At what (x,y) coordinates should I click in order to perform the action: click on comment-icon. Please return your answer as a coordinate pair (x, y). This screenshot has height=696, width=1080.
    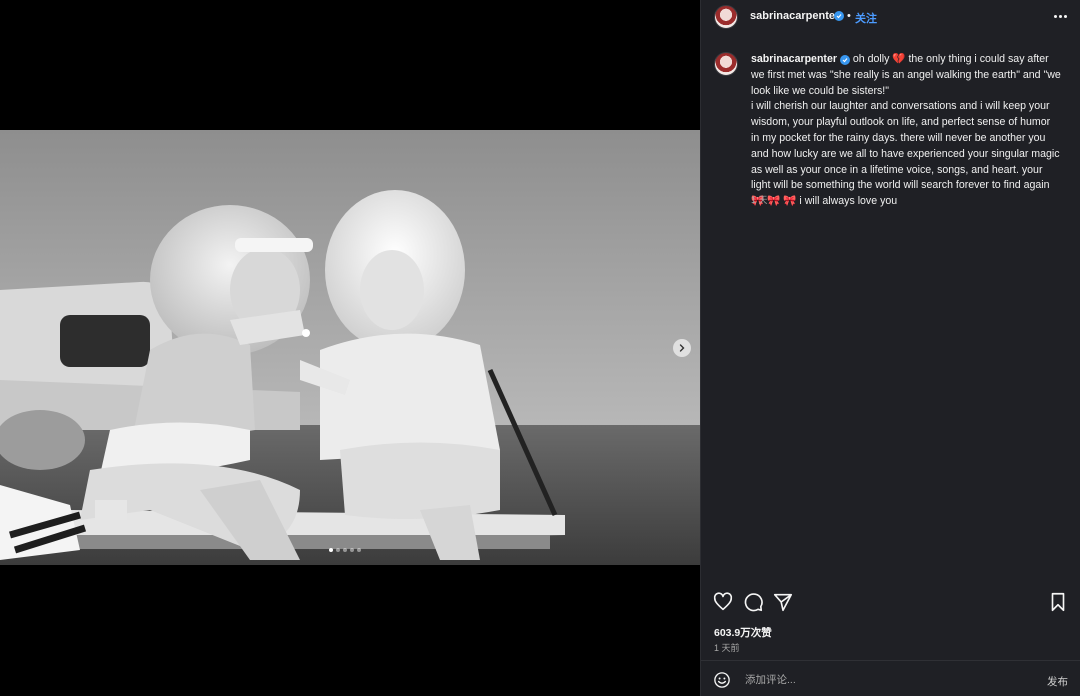
    Looking at the image, I should click on (753, 602).